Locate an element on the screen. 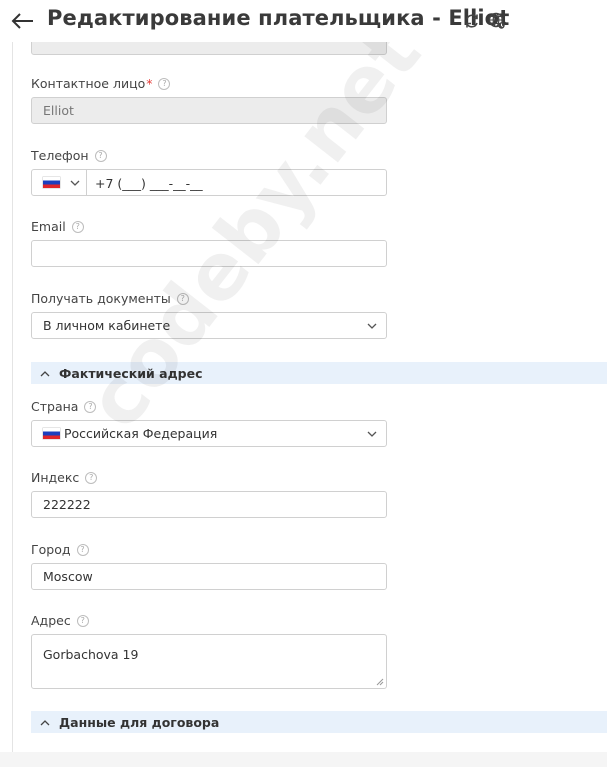 The width and height of the screenshot is (607, 767). phone-label-row: Телефон ? is located at coordinates (69, 155).